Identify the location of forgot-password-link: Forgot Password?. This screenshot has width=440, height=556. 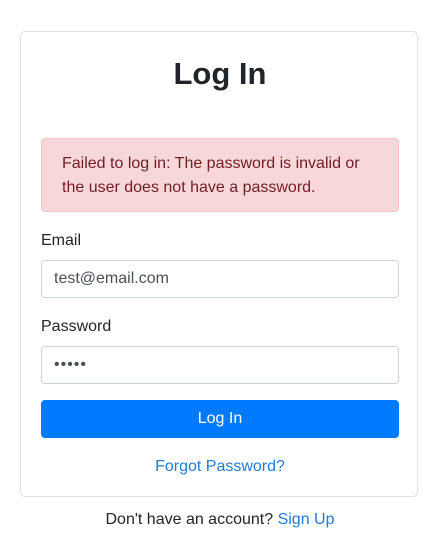
(220, 466).